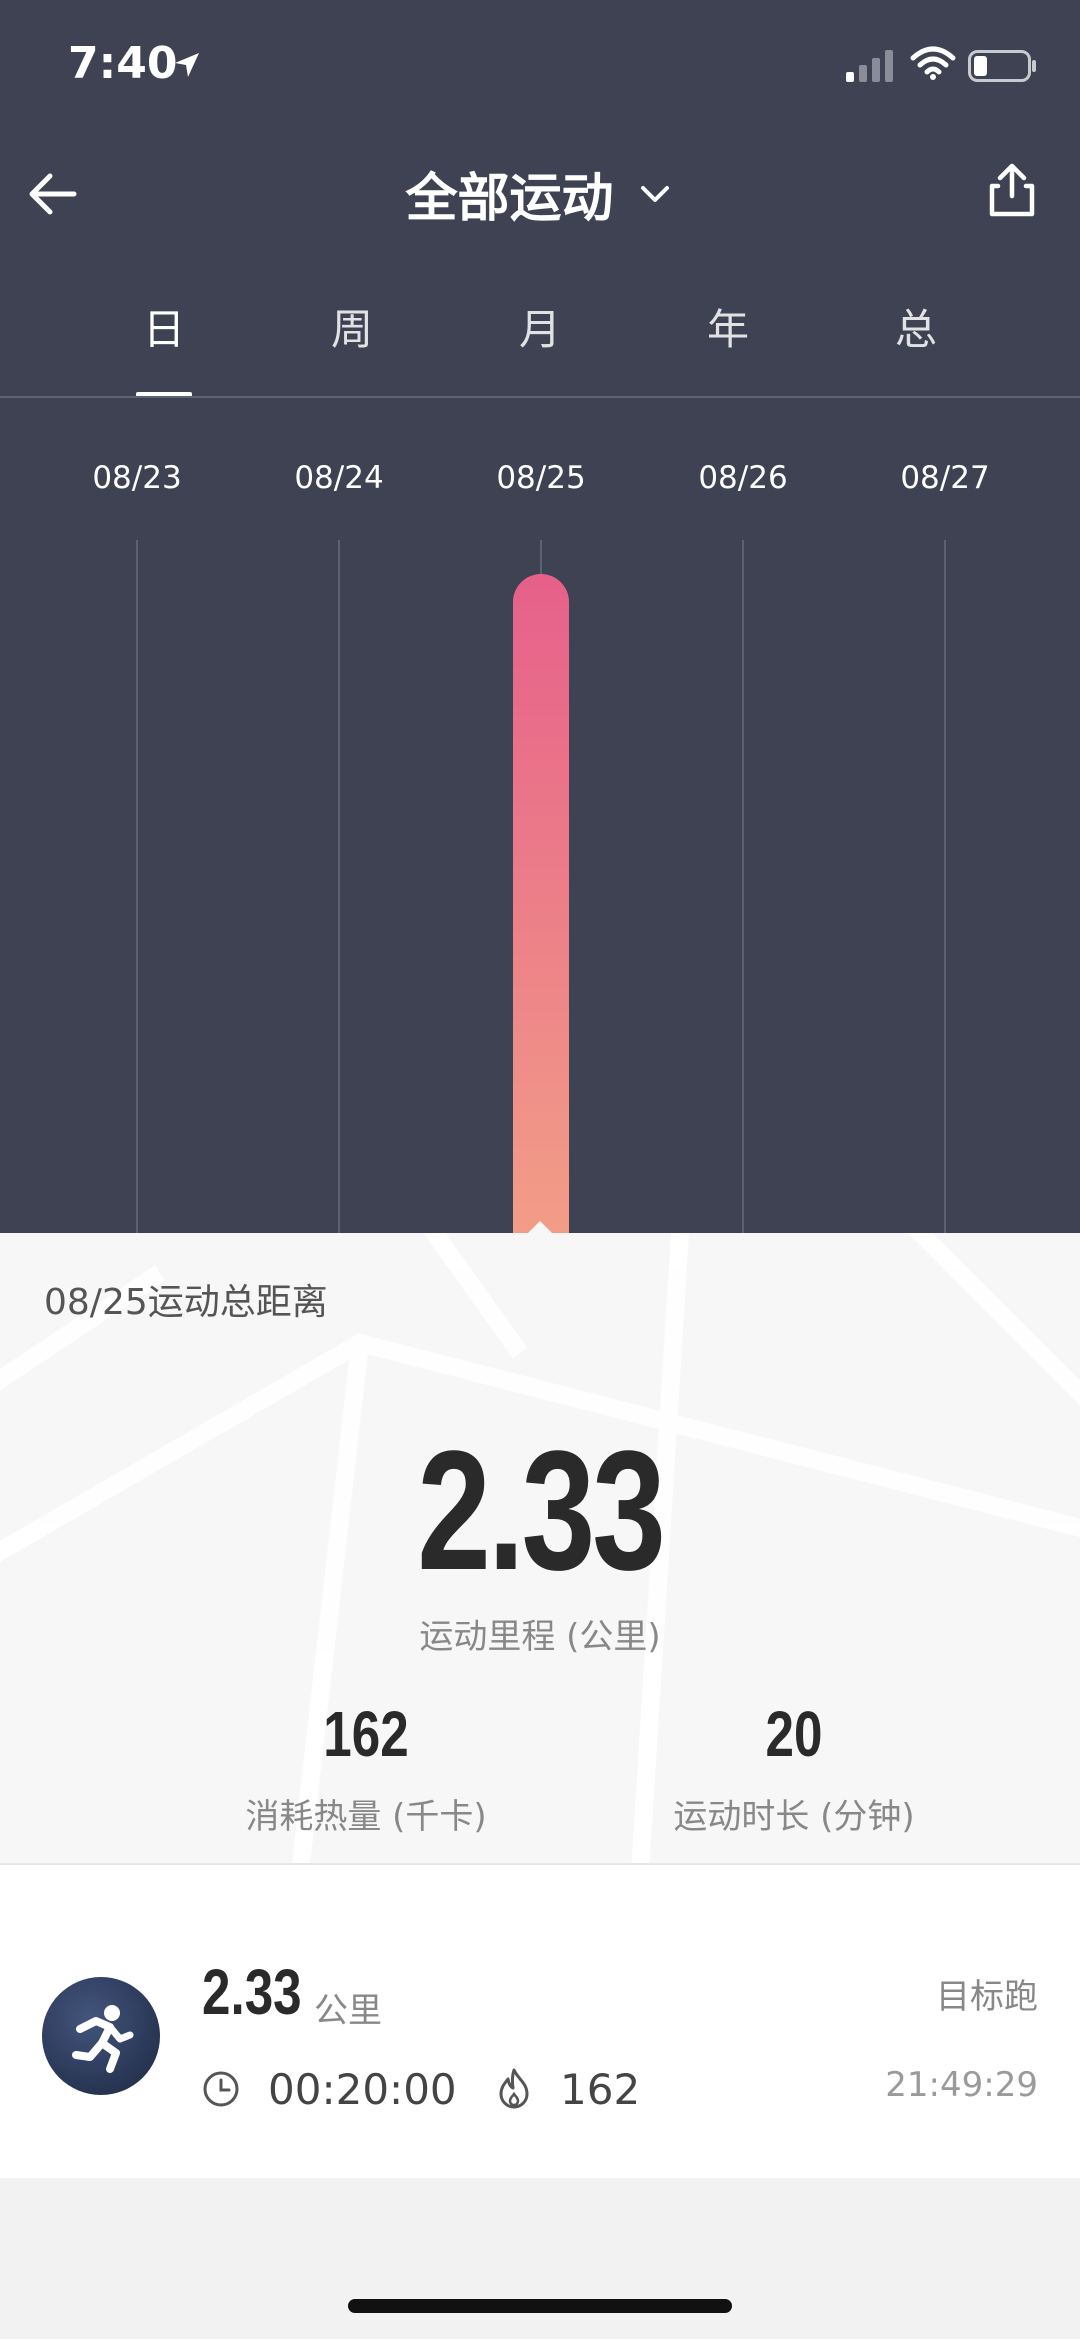  What do you see at coordinates (916, 326) in the screenshot?
I see `tab-total: 总` at bounding box center [916, 326].